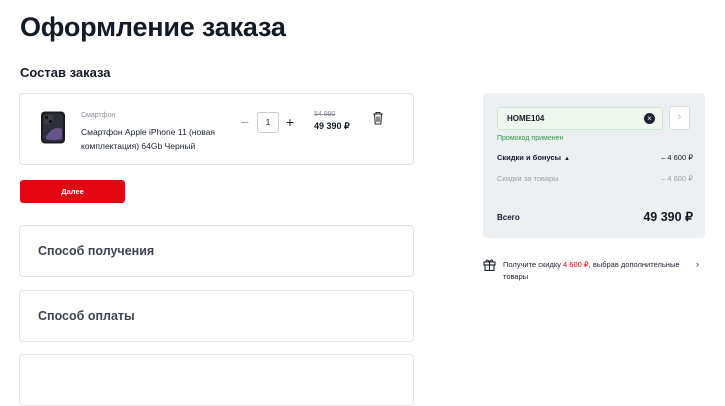 Image resolution: width=725 pixels, height=406 pixels. I want to click on clear-promo-icon: ×, so click(649, 118).